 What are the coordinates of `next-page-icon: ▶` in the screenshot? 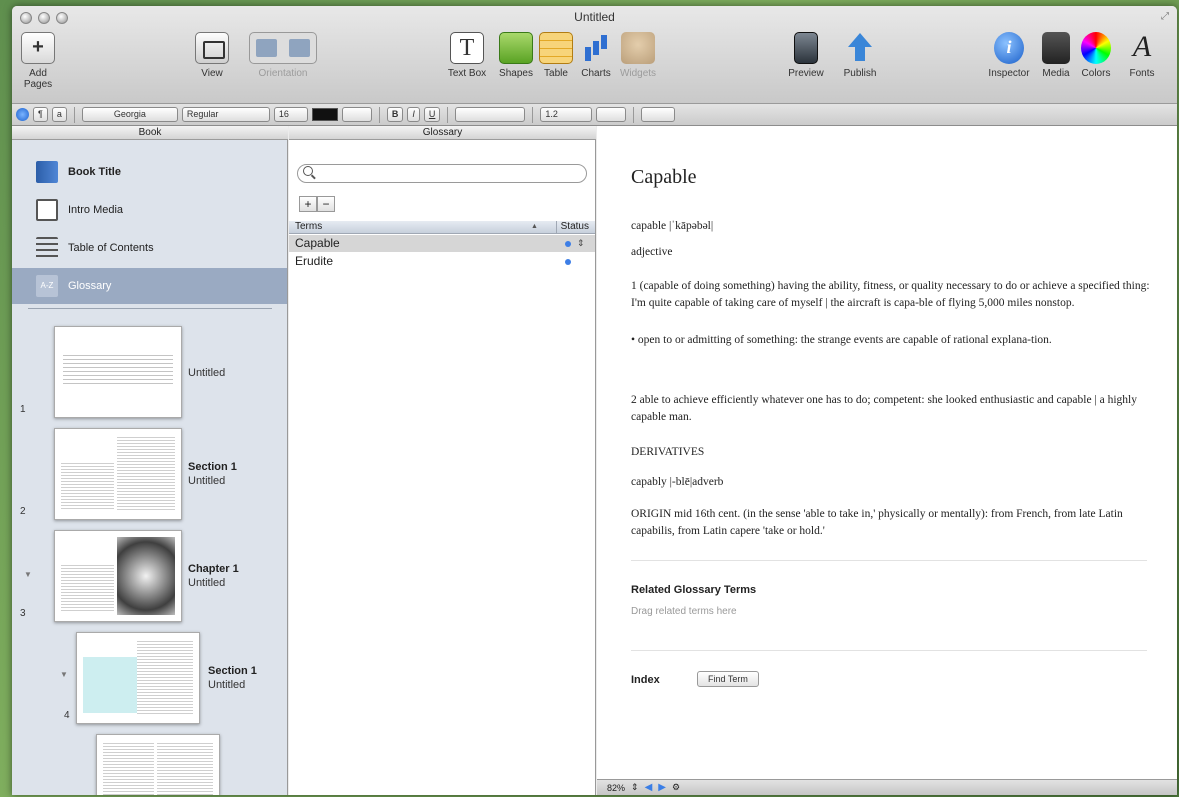 It's located at (662, 787).